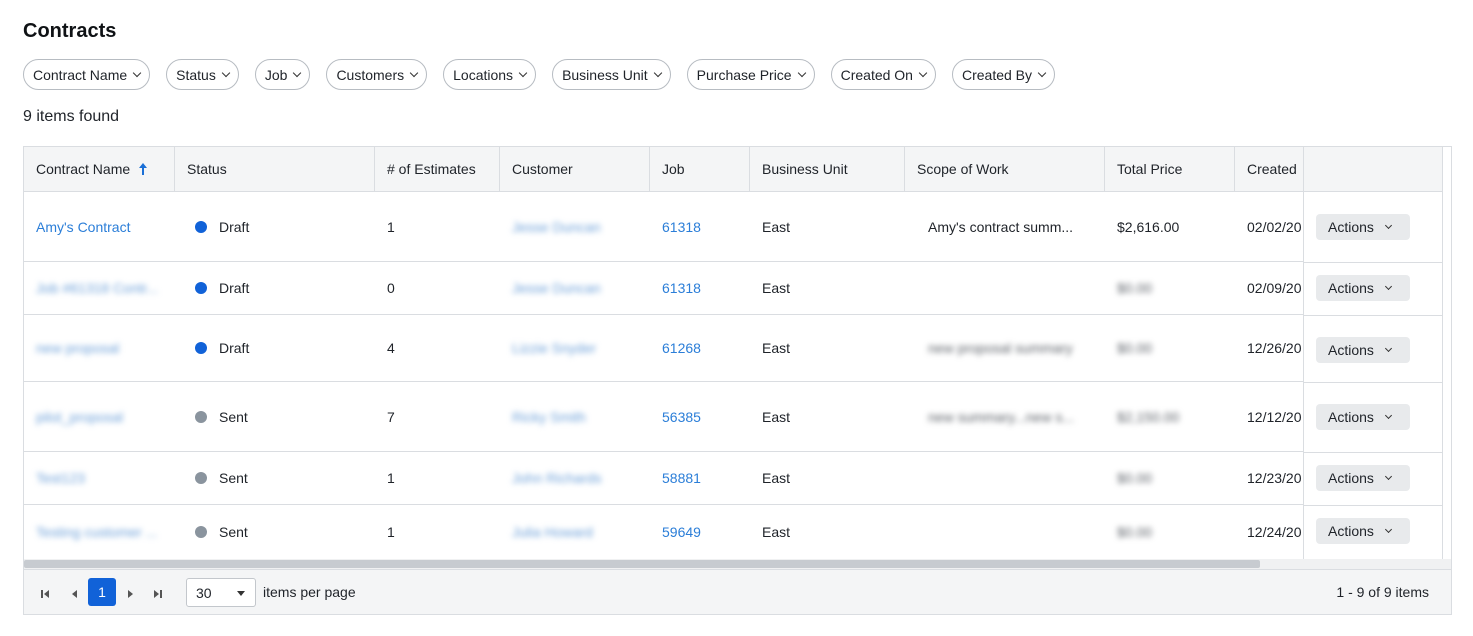 This screenshot has width=1473, height=636. What do you see at coordinates (611, 74) in the screenshot?
I see `filter-business-unit: Business Unit` at bounding box center [611, 74].